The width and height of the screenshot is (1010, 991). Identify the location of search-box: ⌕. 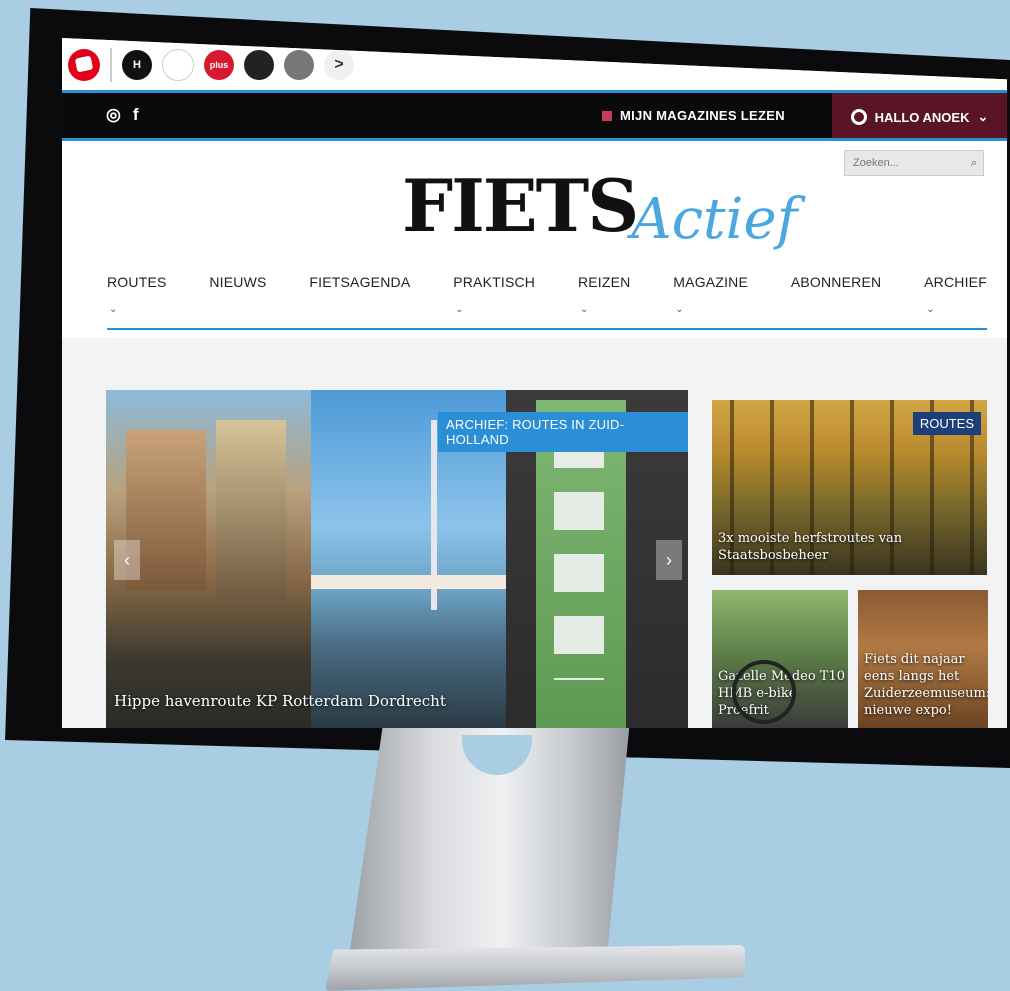
(914, 163).